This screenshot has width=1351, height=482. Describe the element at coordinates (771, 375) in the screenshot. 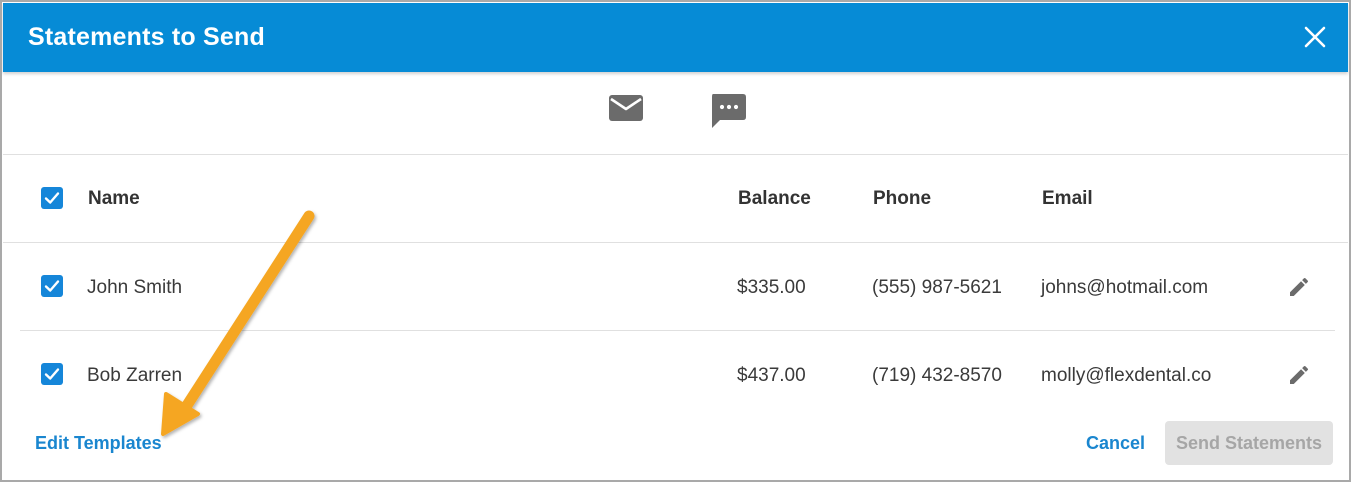

I see `row-balance: $437.00` at that location.